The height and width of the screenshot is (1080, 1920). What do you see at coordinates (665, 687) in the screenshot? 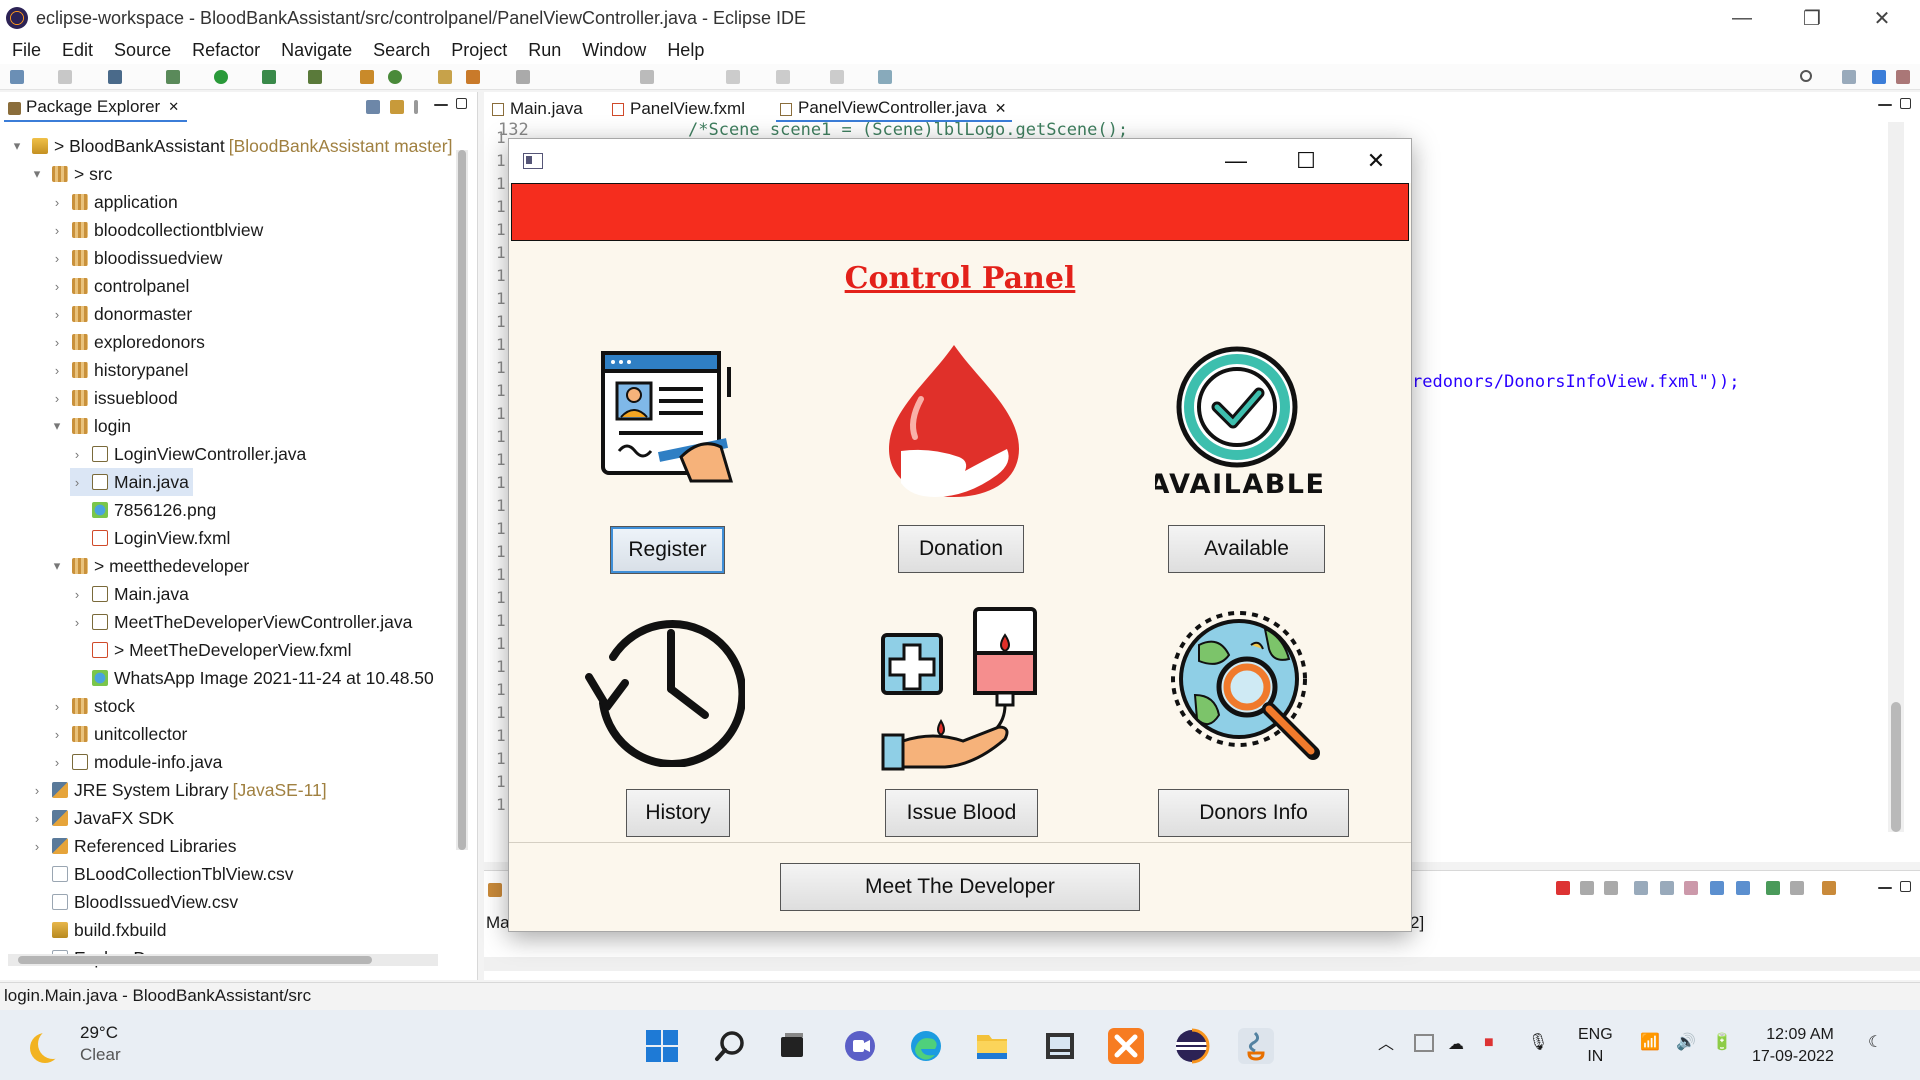
I see `history-clock-icon` at bounding box center [665, 687].